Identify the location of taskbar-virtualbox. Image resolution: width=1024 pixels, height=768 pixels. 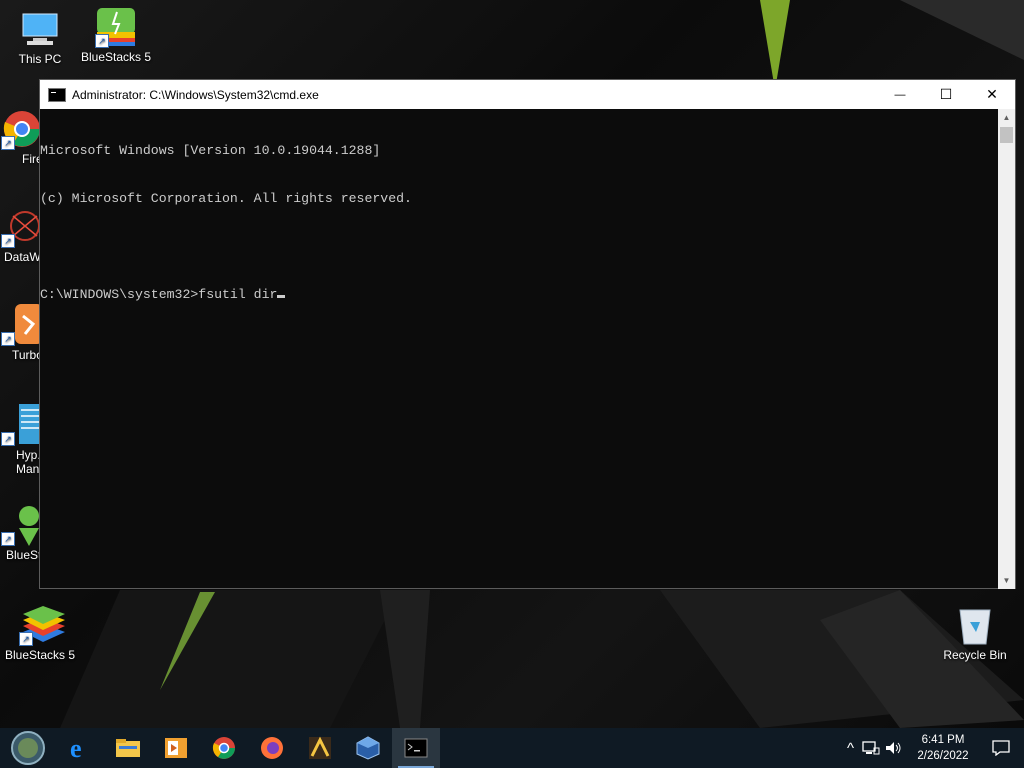
(368, 748).